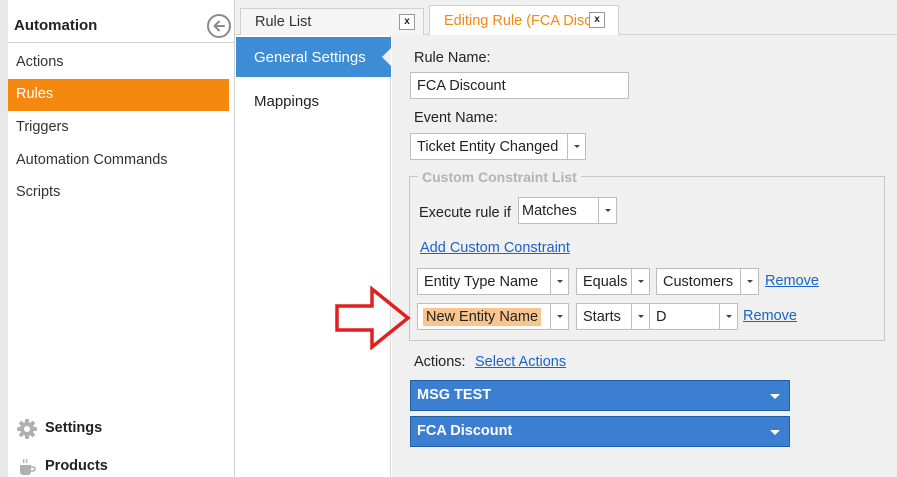  Describe the element at coordinates (92, 160) in the screenshot. I see `sidebar-item-label: Automation Commands` at that location.